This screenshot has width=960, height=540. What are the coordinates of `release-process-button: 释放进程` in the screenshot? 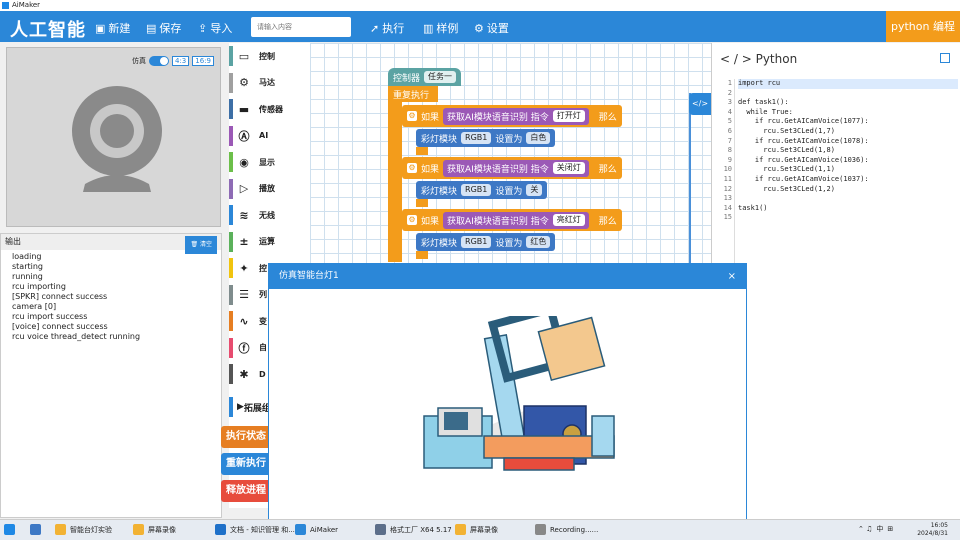 It's located at (245, 491).